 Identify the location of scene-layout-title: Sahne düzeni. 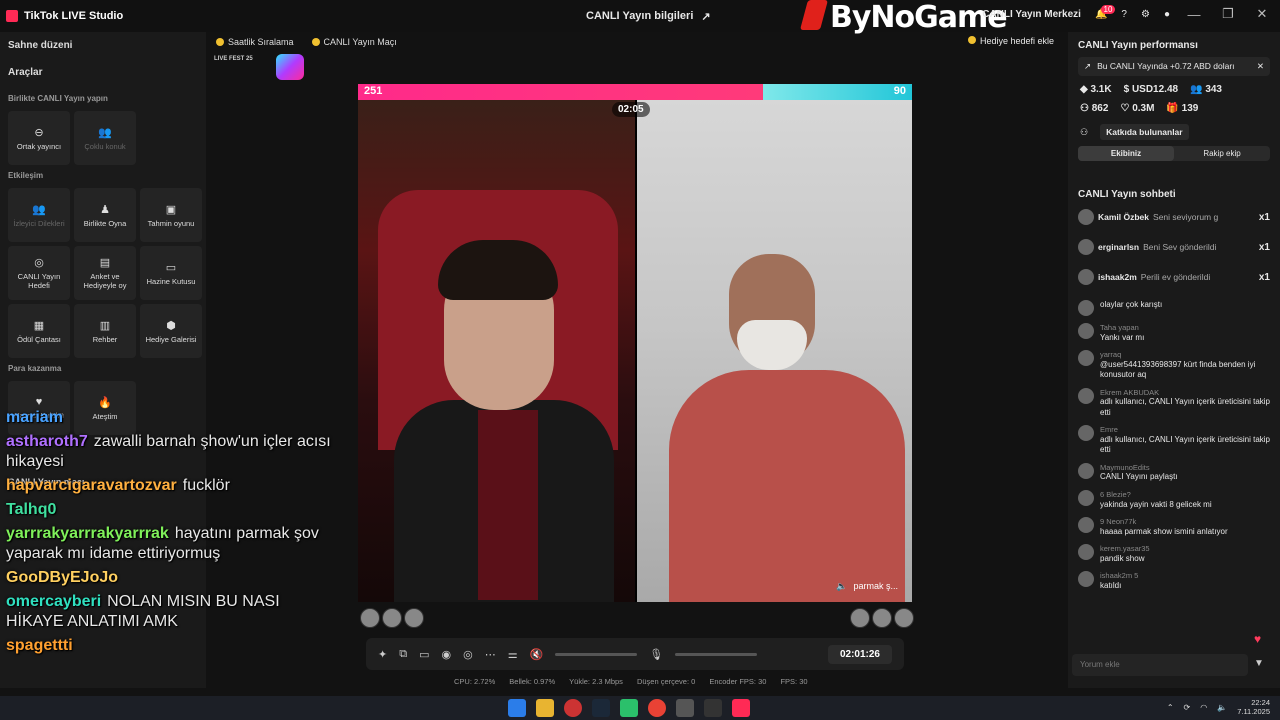
(103, 45).